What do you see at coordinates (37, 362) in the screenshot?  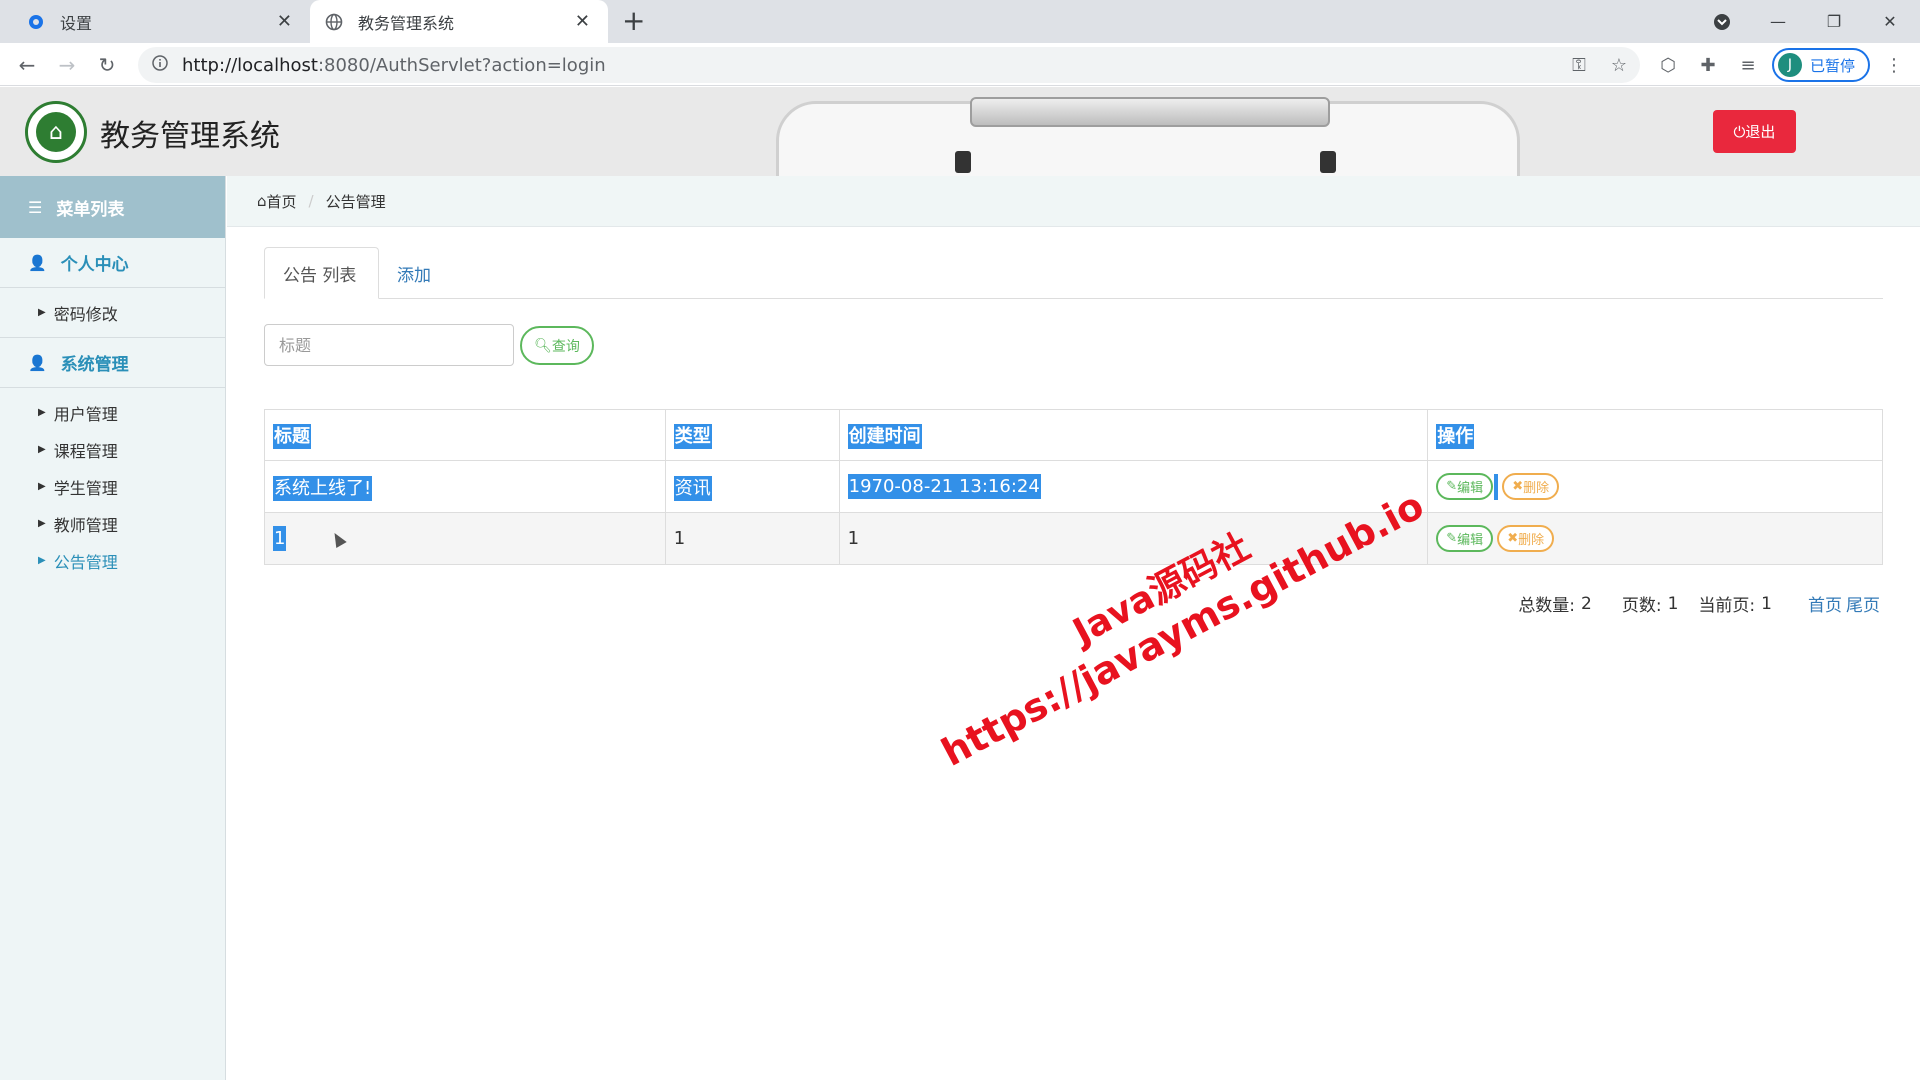 I see `user-icon: 👤` at bounding box center [37, 362].